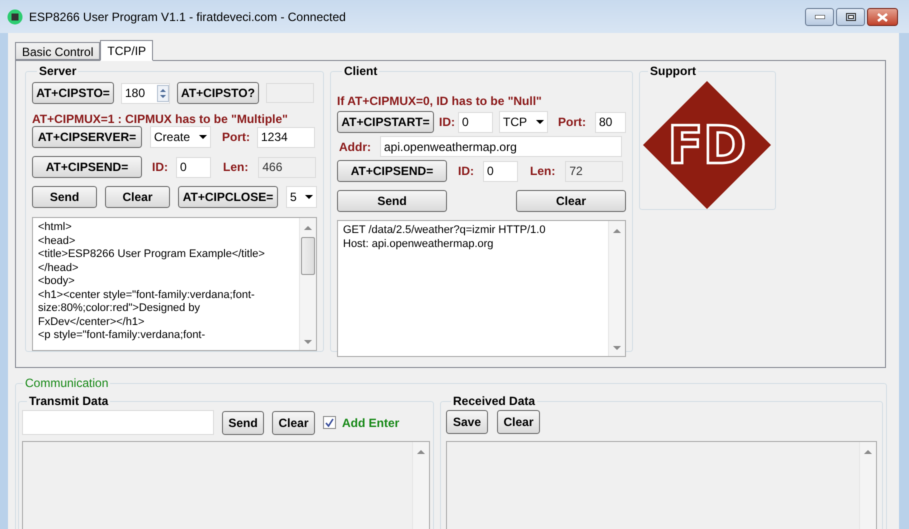  Describe the element at coordinates (228, 197) in the screenshot. I see `cipclose-button: AT+CIPCLOSE=` at that location.